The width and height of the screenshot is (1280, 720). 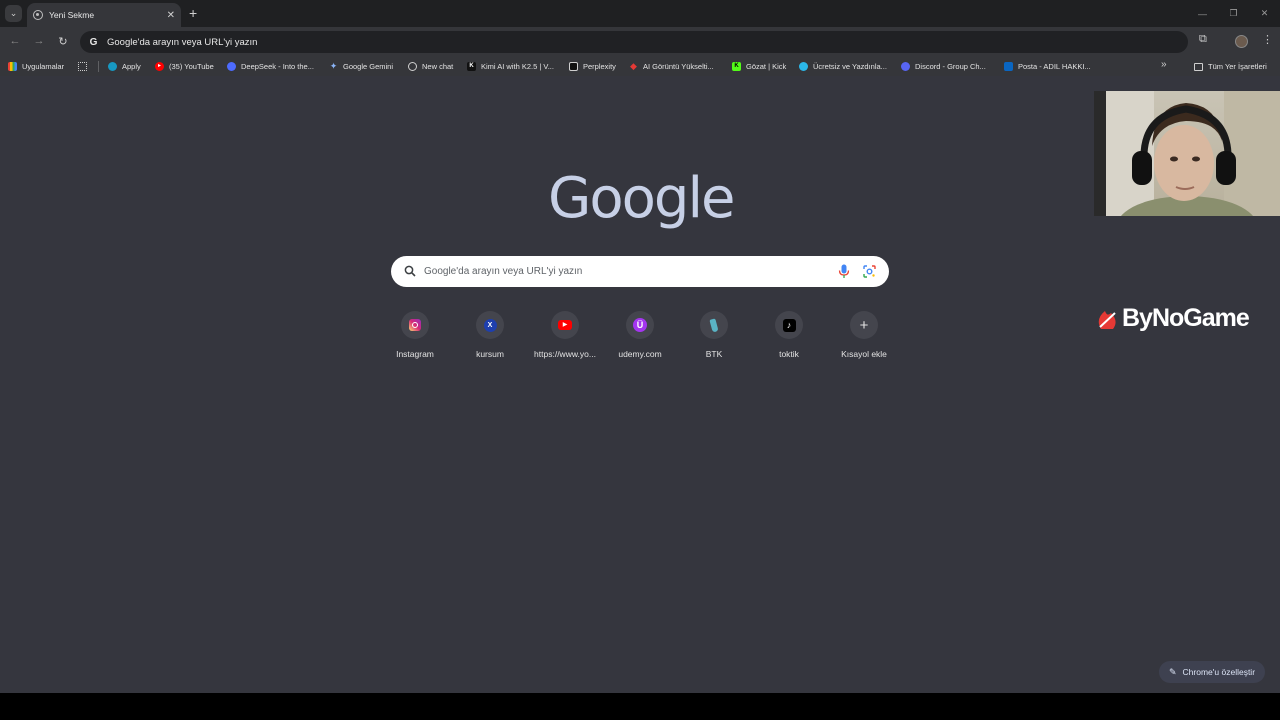 I want to click on shortcut-label: udemy.com, so click(x=640, y=354).